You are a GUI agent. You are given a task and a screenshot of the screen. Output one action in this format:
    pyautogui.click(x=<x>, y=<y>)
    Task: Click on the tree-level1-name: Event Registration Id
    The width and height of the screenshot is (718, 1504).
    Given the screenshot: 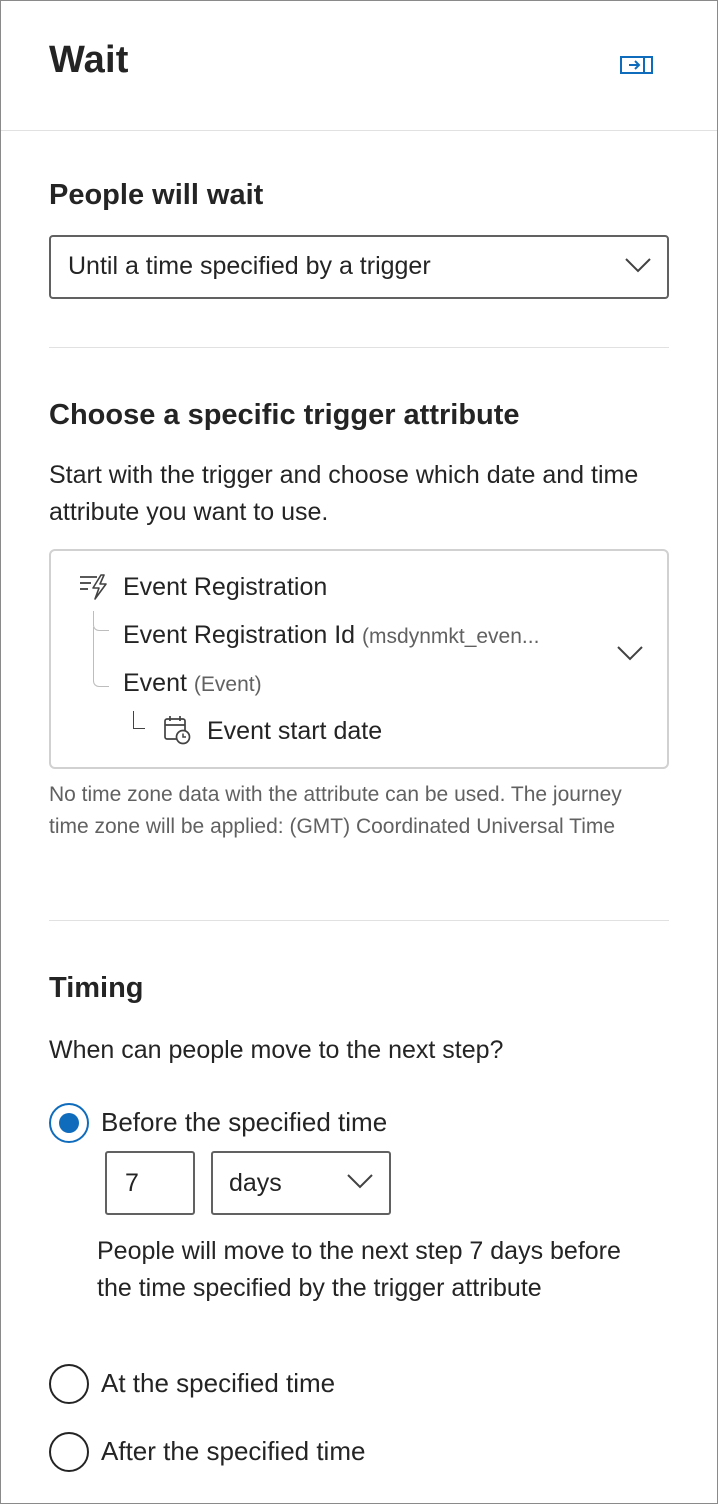 What is the action you would take?
    pyautogui.click(x=239, y=635)
    